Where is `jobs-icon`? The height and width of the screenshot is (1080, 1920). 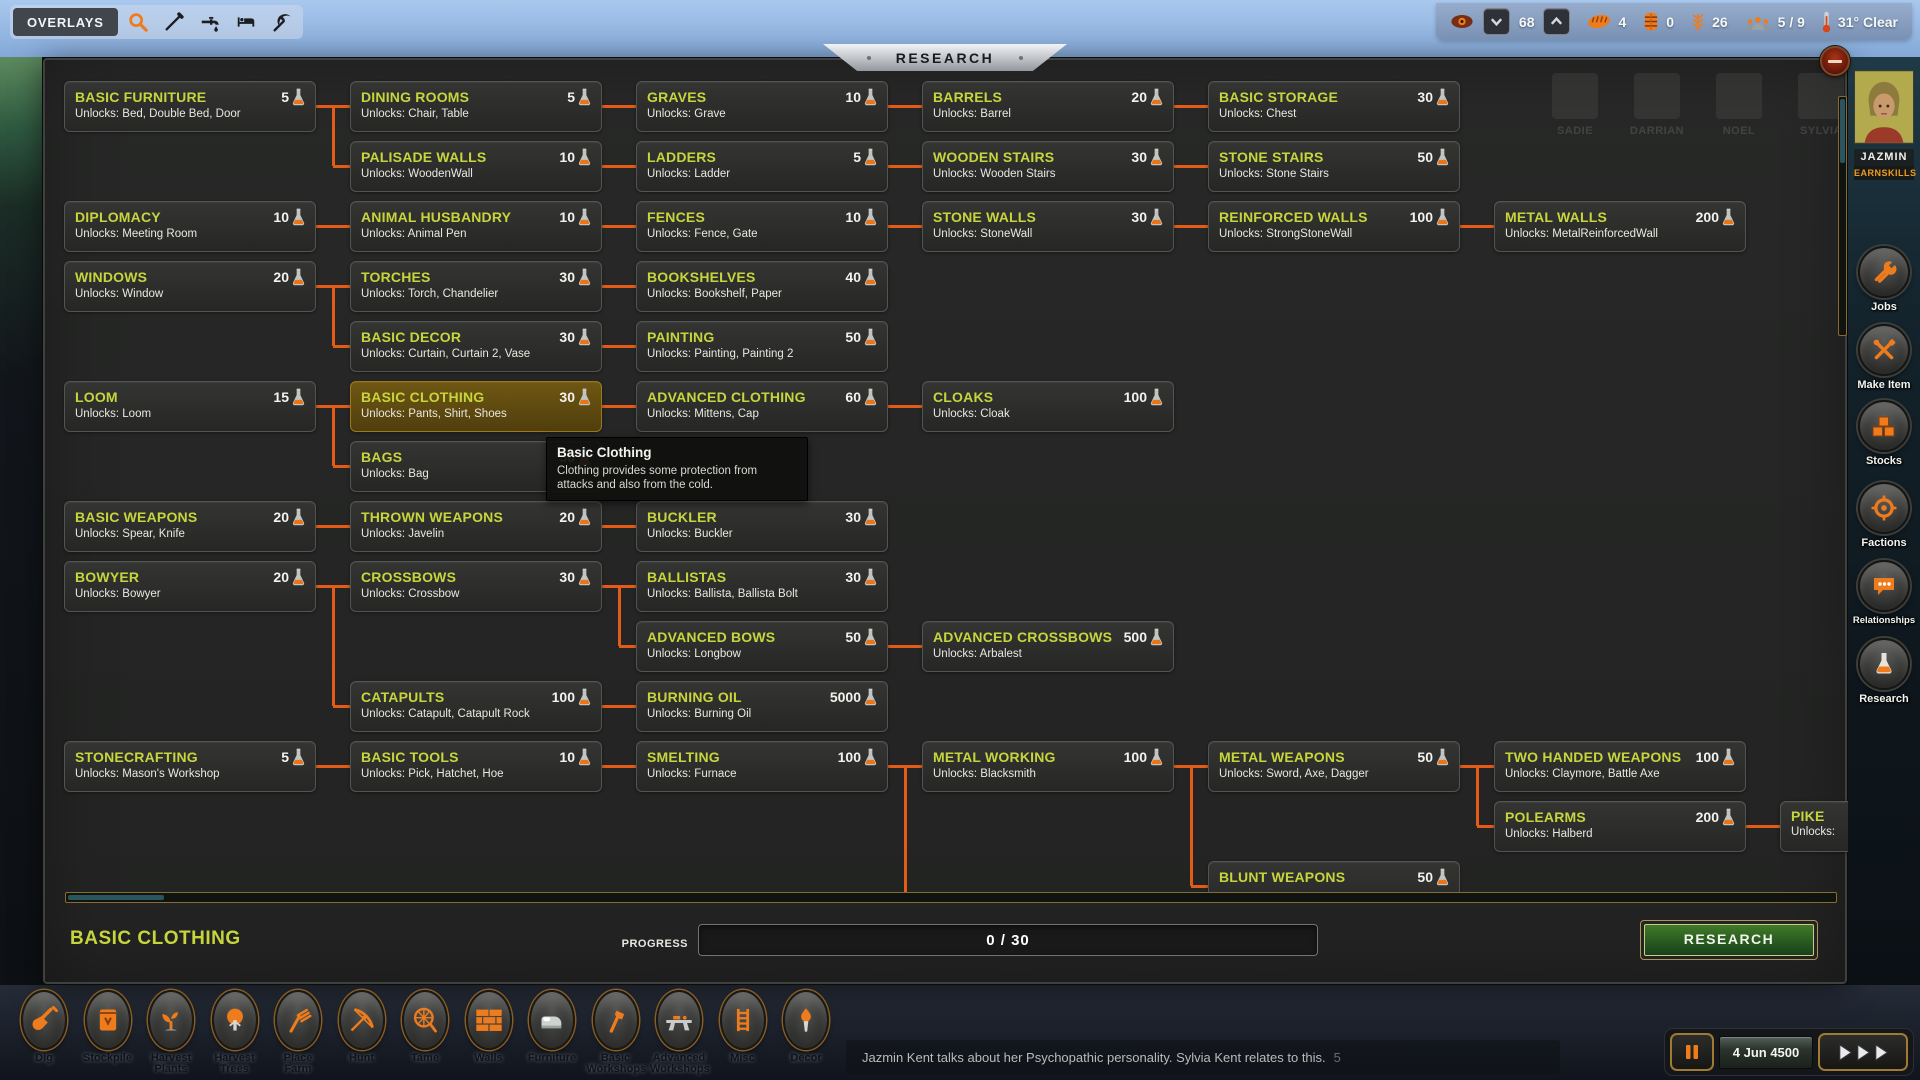
jobs-icon is located at coordinates (1884, 272).